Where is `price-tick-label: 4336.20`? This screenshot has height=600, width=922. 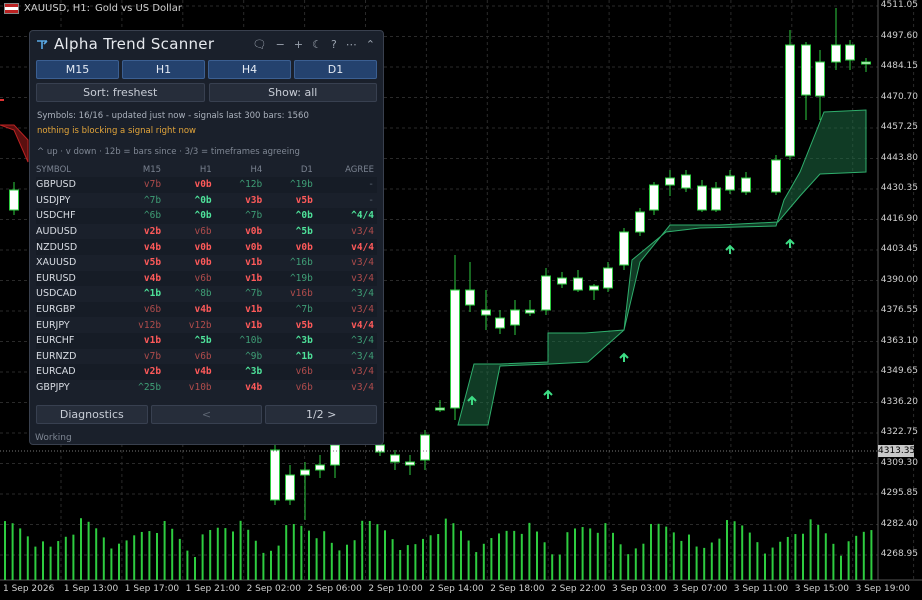 price-tick-label: 4336.20 is located at coordinates (899, 401).